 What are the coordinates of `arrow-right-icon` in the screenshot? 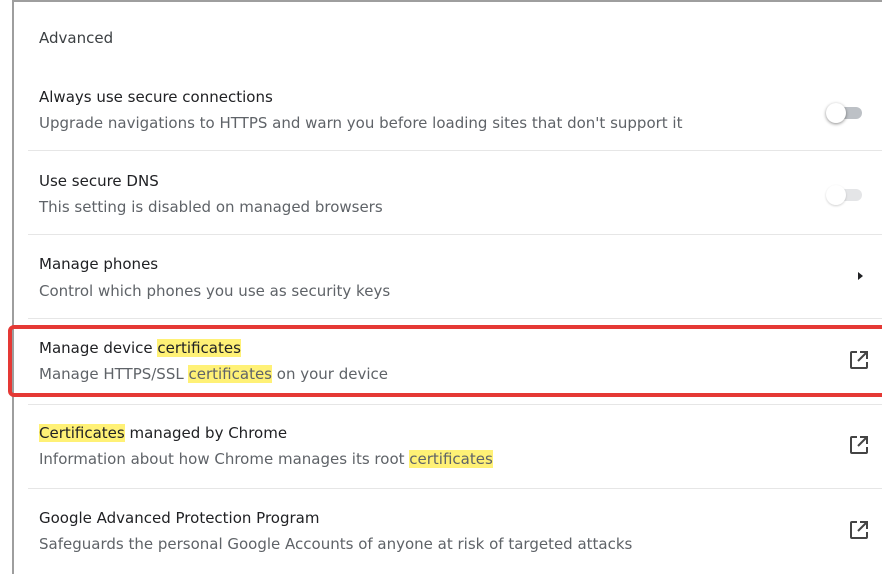 It's located at (860, 276).